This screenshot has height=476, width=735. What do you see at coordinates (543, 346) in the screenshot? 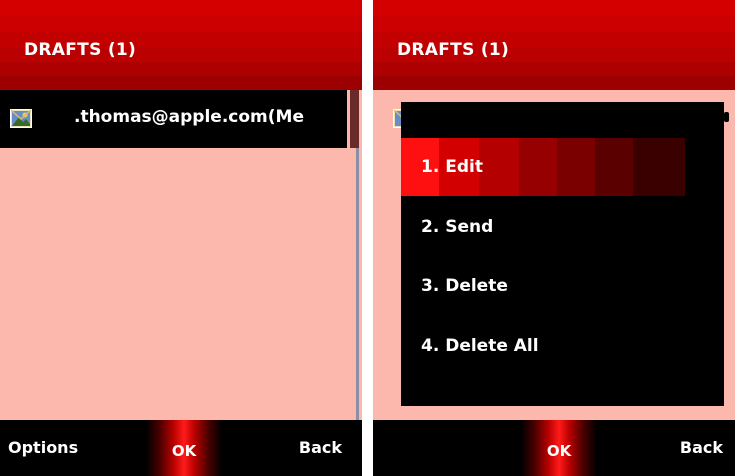
I see `menu-item-delete-all: 4. Delete All` at bounding box center [543, 346].